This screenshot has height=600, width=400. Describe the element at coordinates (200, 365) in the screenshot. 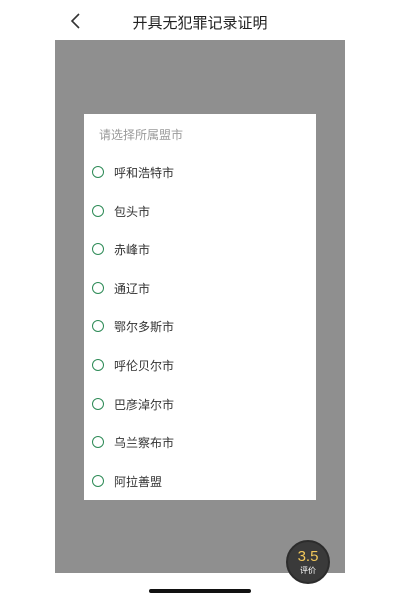

I see `option-hulunbuir: 呼伦贝尔市` at that location.